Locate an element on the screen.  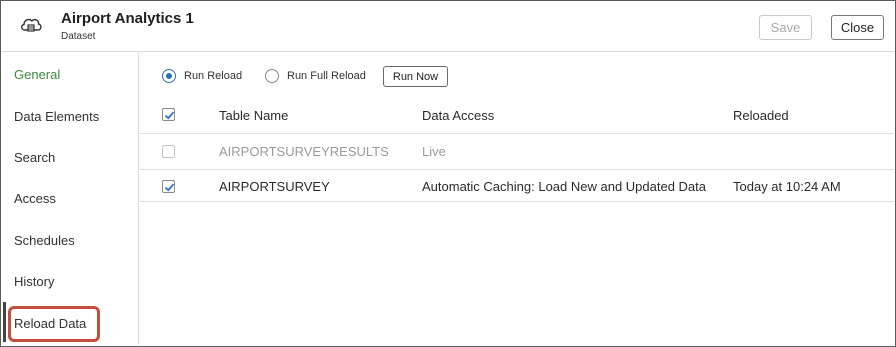
dialog-title: Airport Analytics 1 is located at coordinates (127, 18).